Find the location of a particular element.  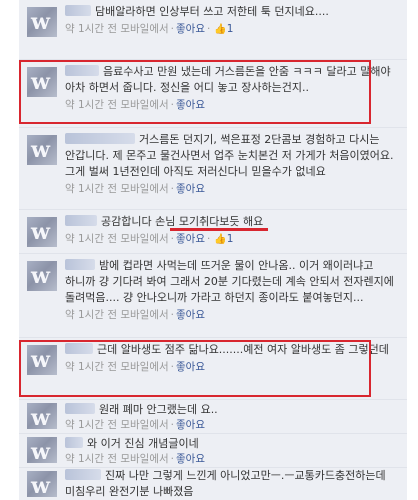

comment-item: w 와 이거 진심 개념글이네 약 1시간 전 모바일에서 · 좋아요 is located at coordinates (213, 451).